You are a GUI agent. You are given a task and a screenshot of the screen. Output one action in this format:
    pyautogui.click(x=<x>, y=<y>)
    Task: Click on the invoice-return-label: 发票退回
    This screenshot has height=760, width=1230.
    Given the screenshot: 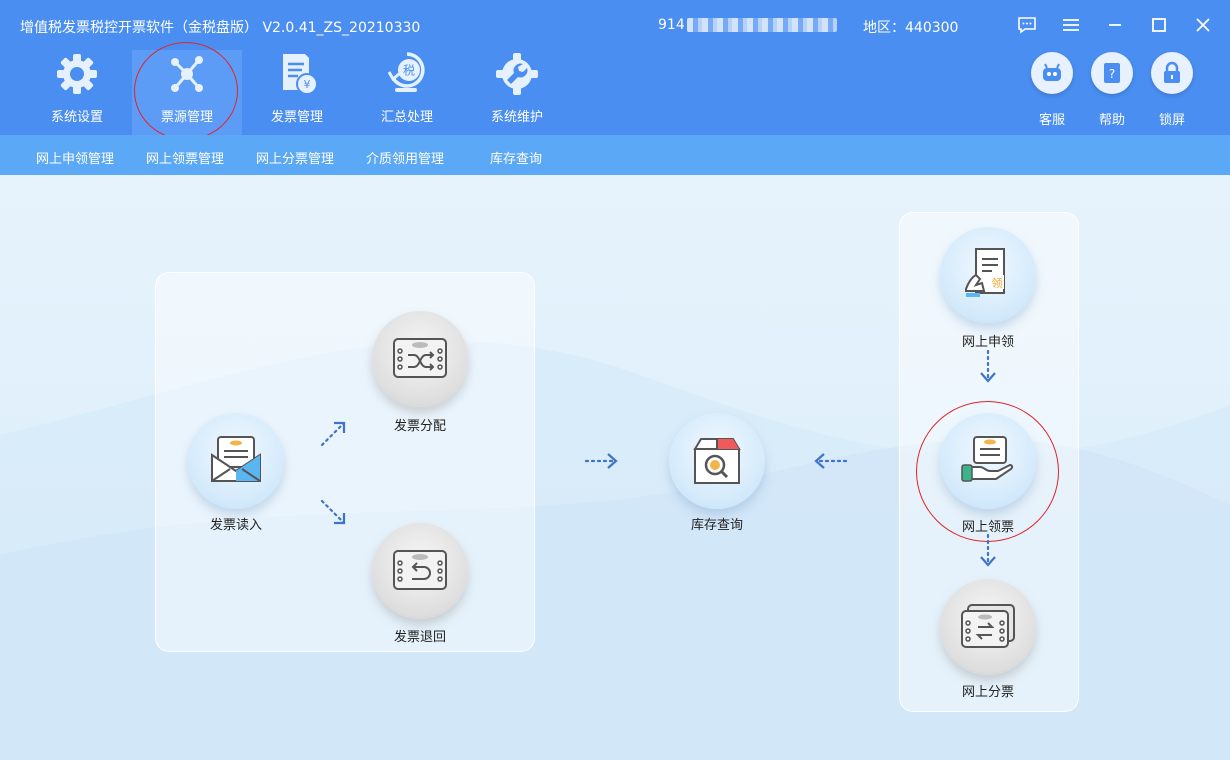 What is the action you would take?
    pyautogui.click(x=419, y=637)
    